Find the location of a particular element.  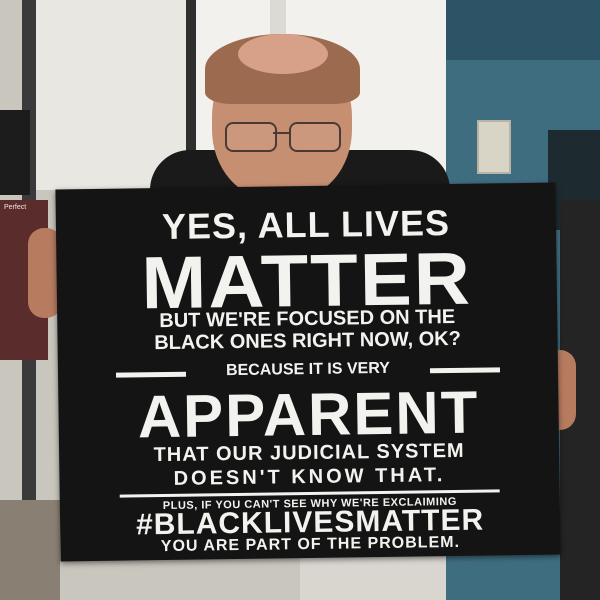

divider-bar-right is located at coordinates (465, 370).